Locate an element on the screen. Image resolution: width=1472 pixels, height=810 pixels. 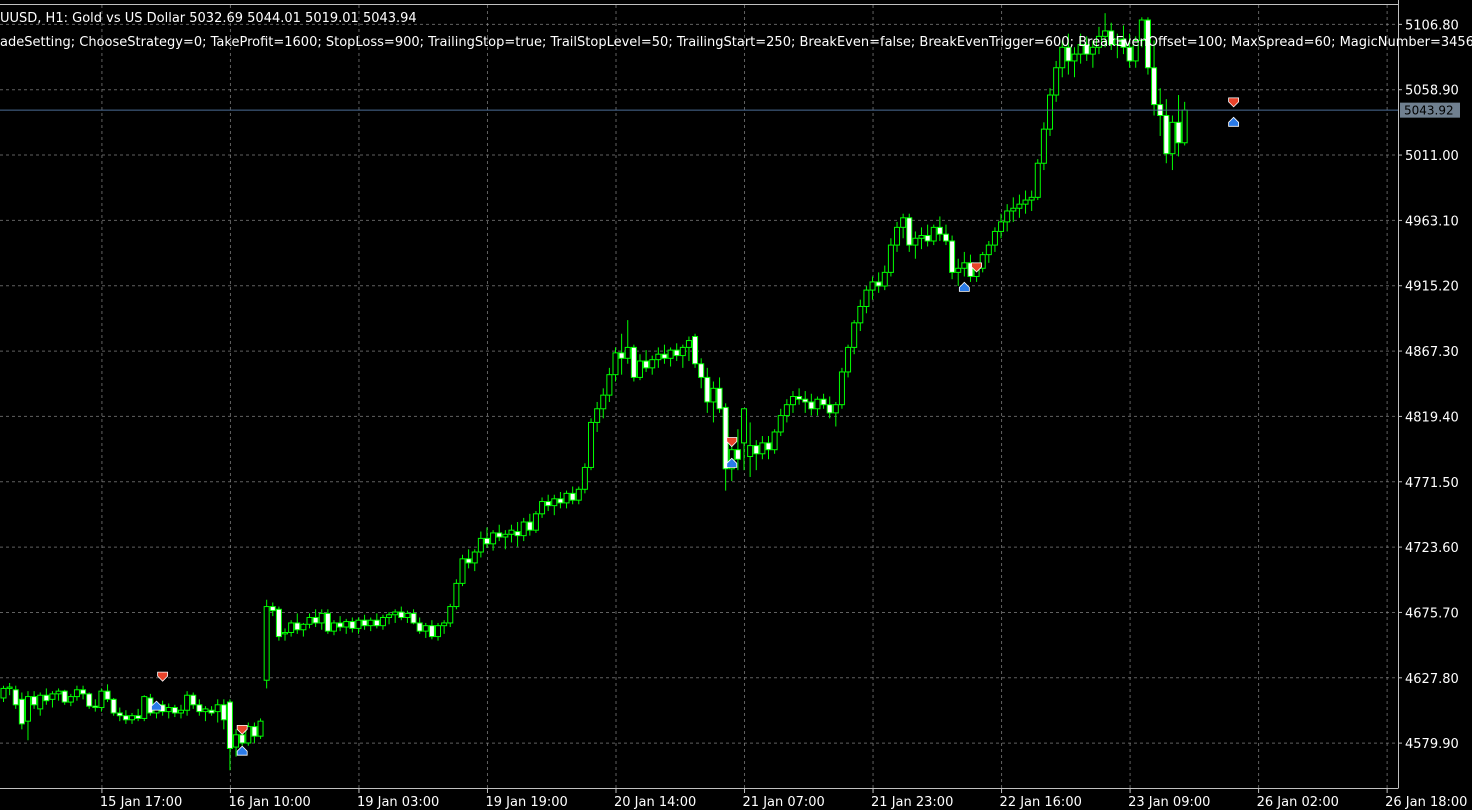
x-tick-label: 21 Jan 23:00 is located at coordinates (912, 802).